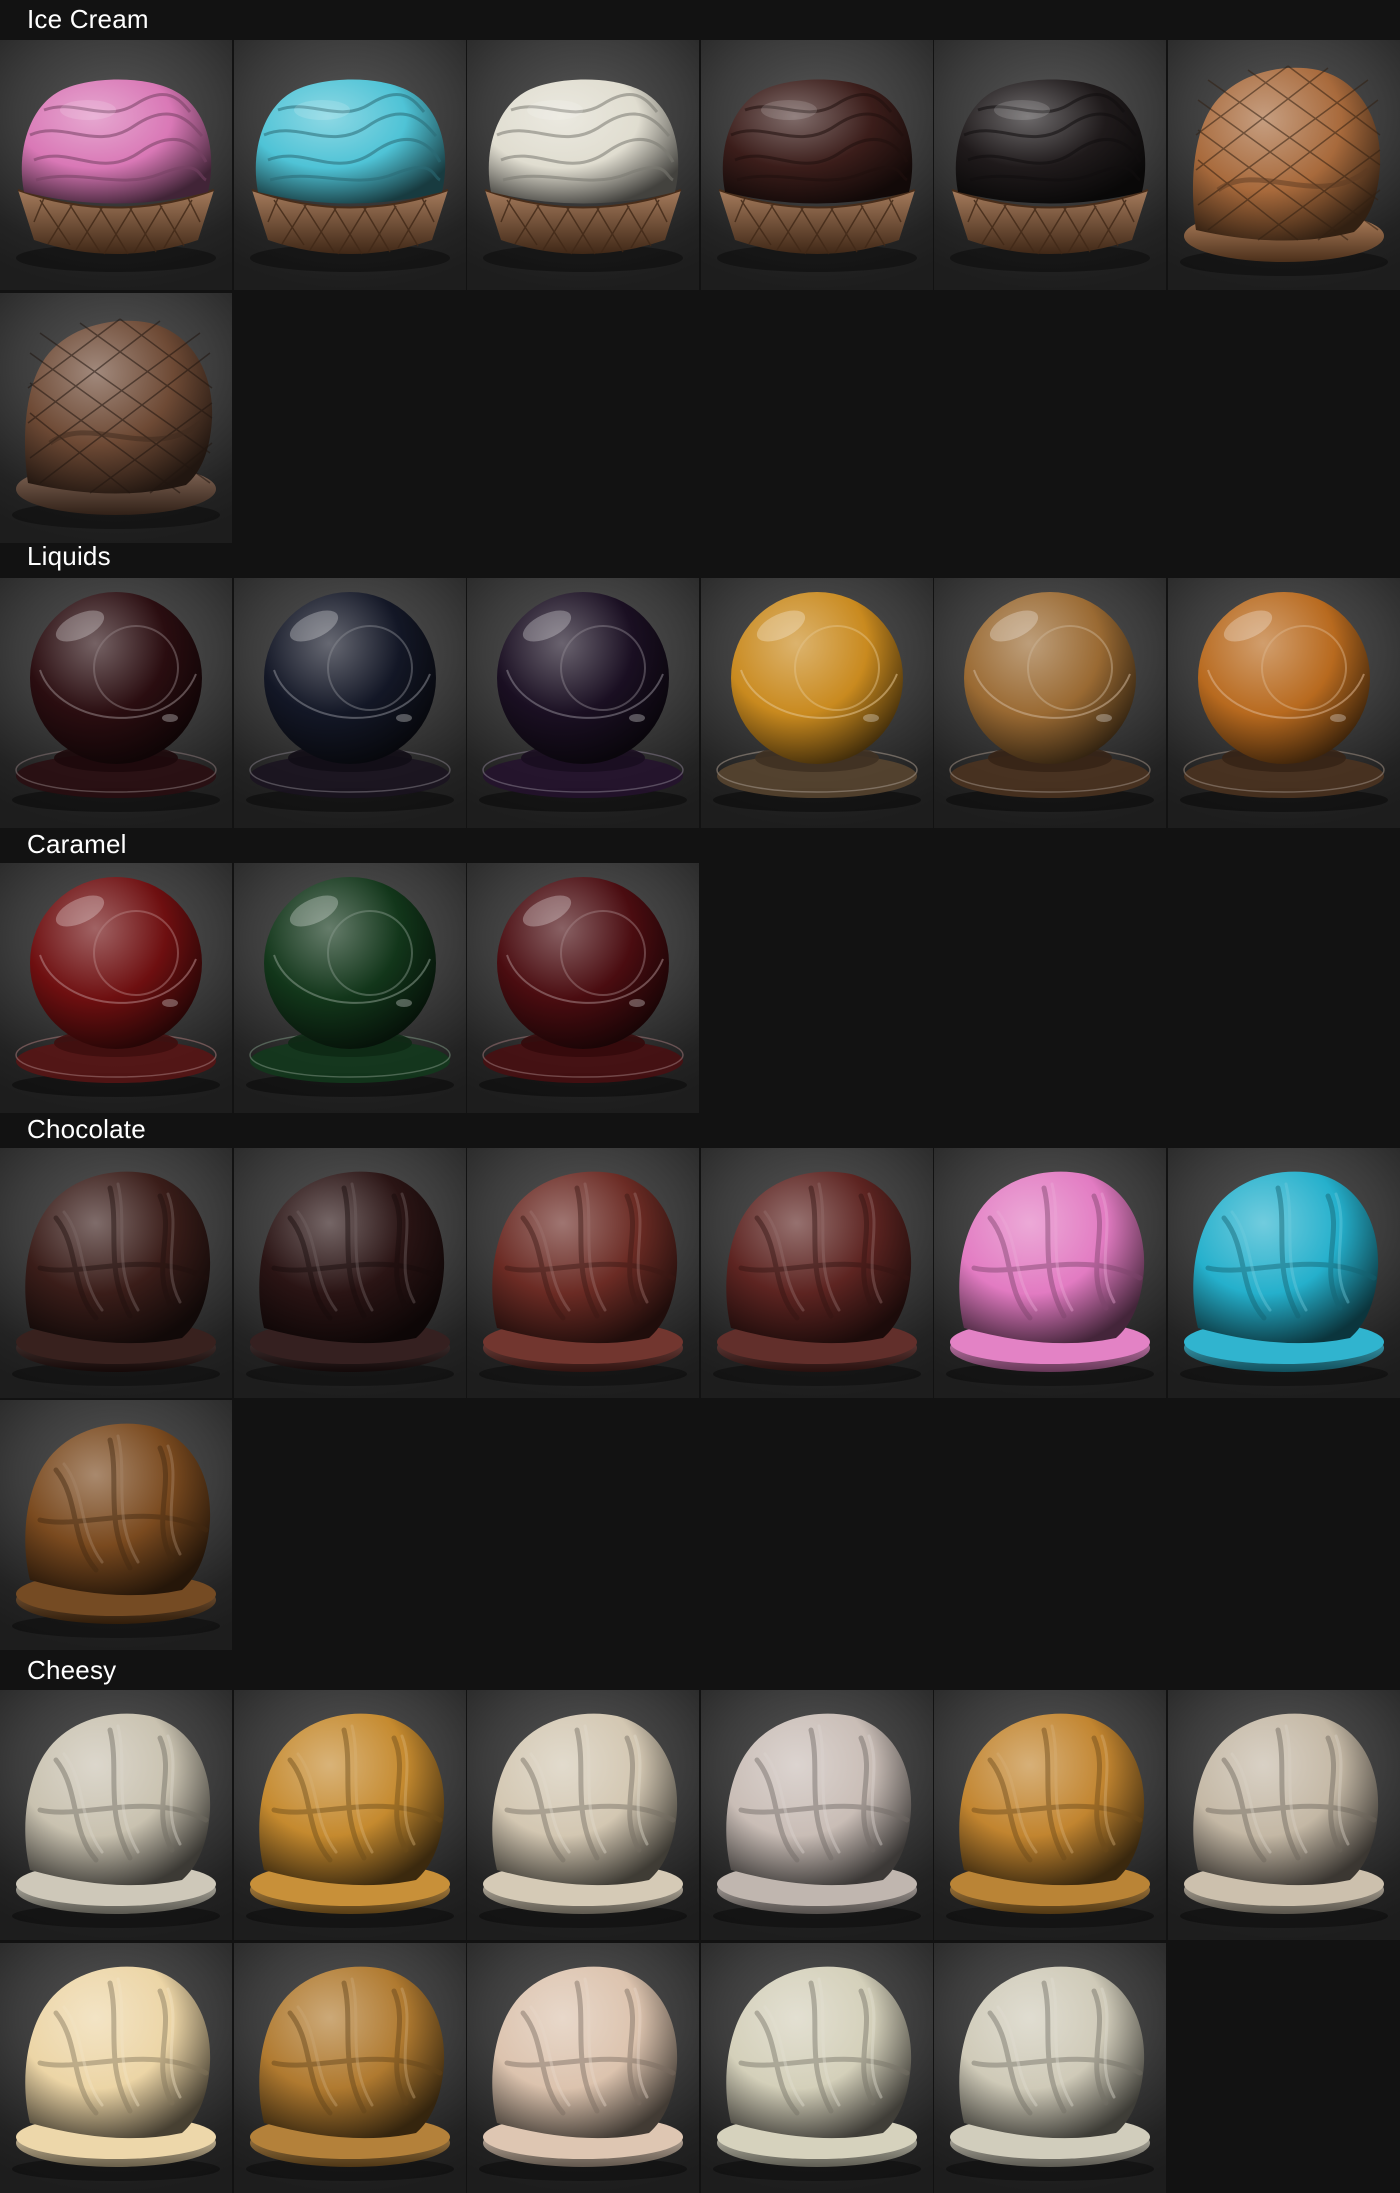 This screenshot has height=2193, width=1400. What do you see at coordinates (88, 19) in the screenshot?
I see `section-title-ice-cream: Ice Cream` at bounding box center [88, 19].